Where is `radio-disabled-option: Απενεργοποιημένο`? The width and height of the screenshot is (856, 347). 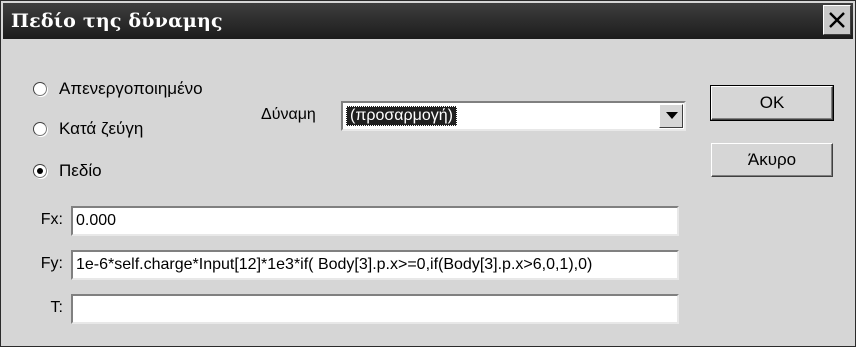 radio-disabled-option: Απενεργοποιημένο is located at coordinates (118, 89).